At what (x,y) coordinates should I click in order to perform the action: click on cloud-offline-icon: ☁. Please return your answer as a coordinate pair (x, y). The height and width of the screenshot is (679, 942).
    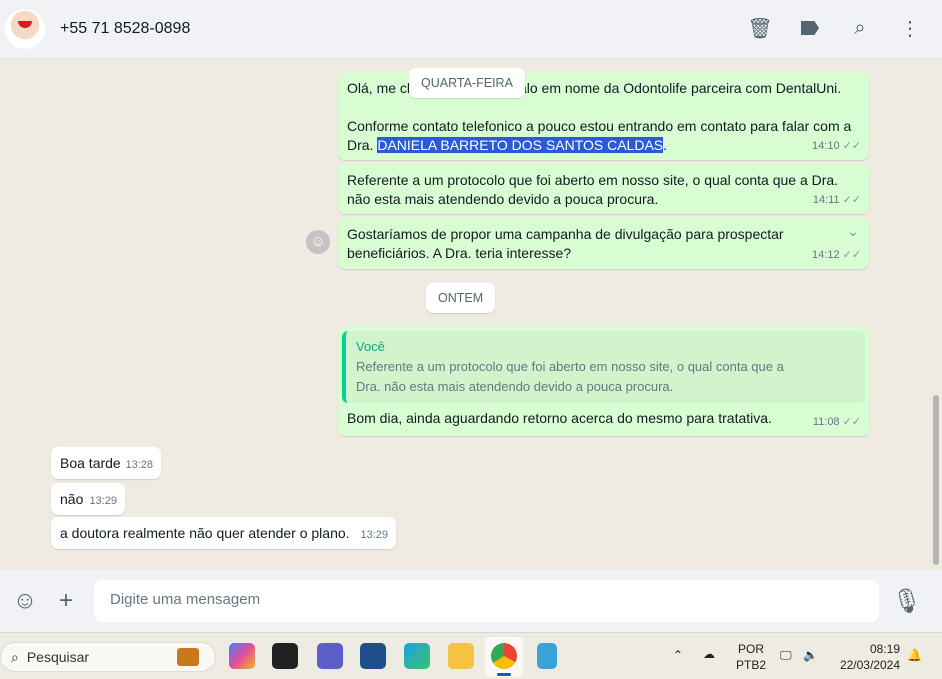
    Looking at the image, I should click on (709, 654).